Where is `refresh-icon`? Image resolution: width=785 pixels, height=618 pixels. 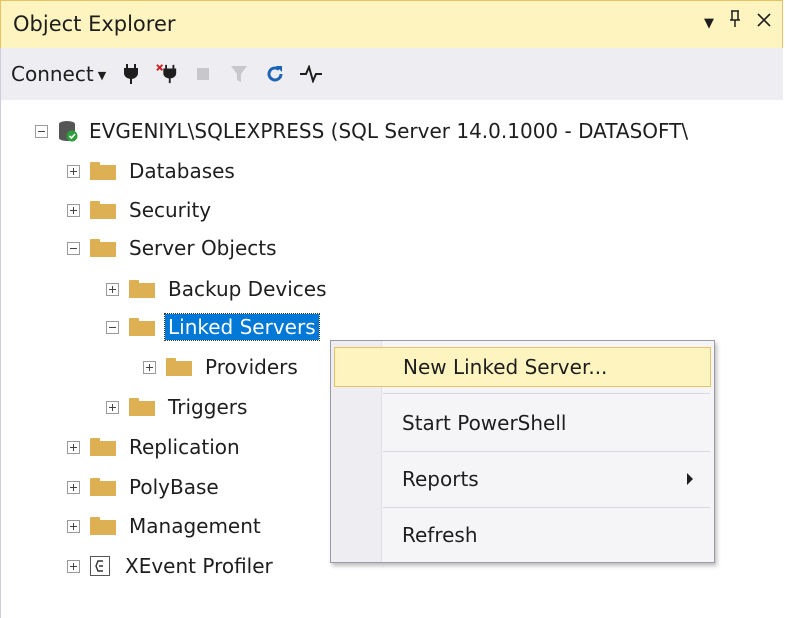 refresh-icon is located at coordinates (275, 74).